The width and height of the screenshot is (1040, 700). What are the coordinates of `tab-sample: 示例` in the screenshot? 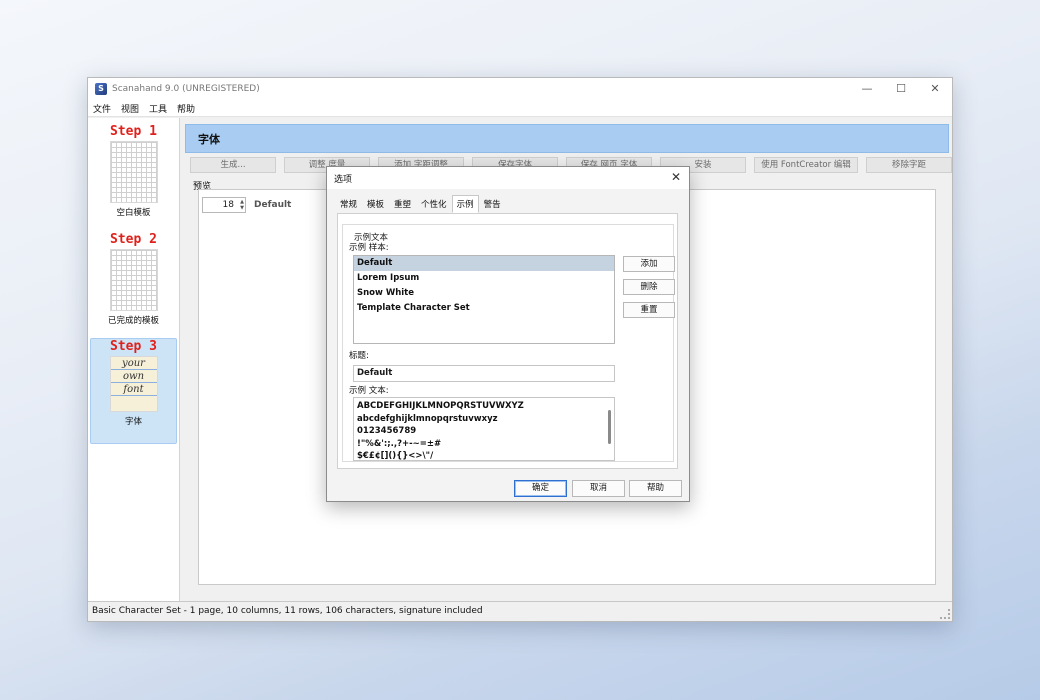 It's located at (465, 204).